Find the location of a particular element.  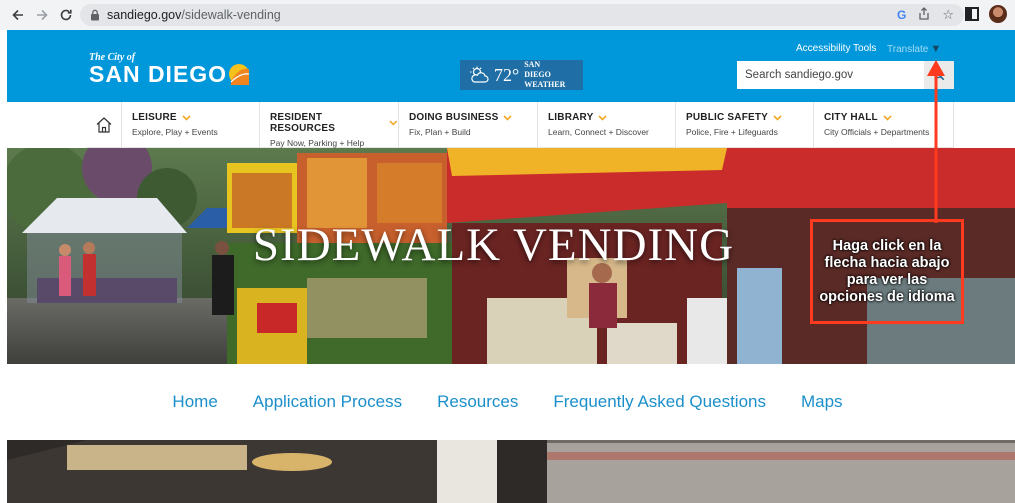

nav-item-public-safety: PUBLIC SAFETY Police, Fire + Lifeguards is located at coordinates (745, 125).